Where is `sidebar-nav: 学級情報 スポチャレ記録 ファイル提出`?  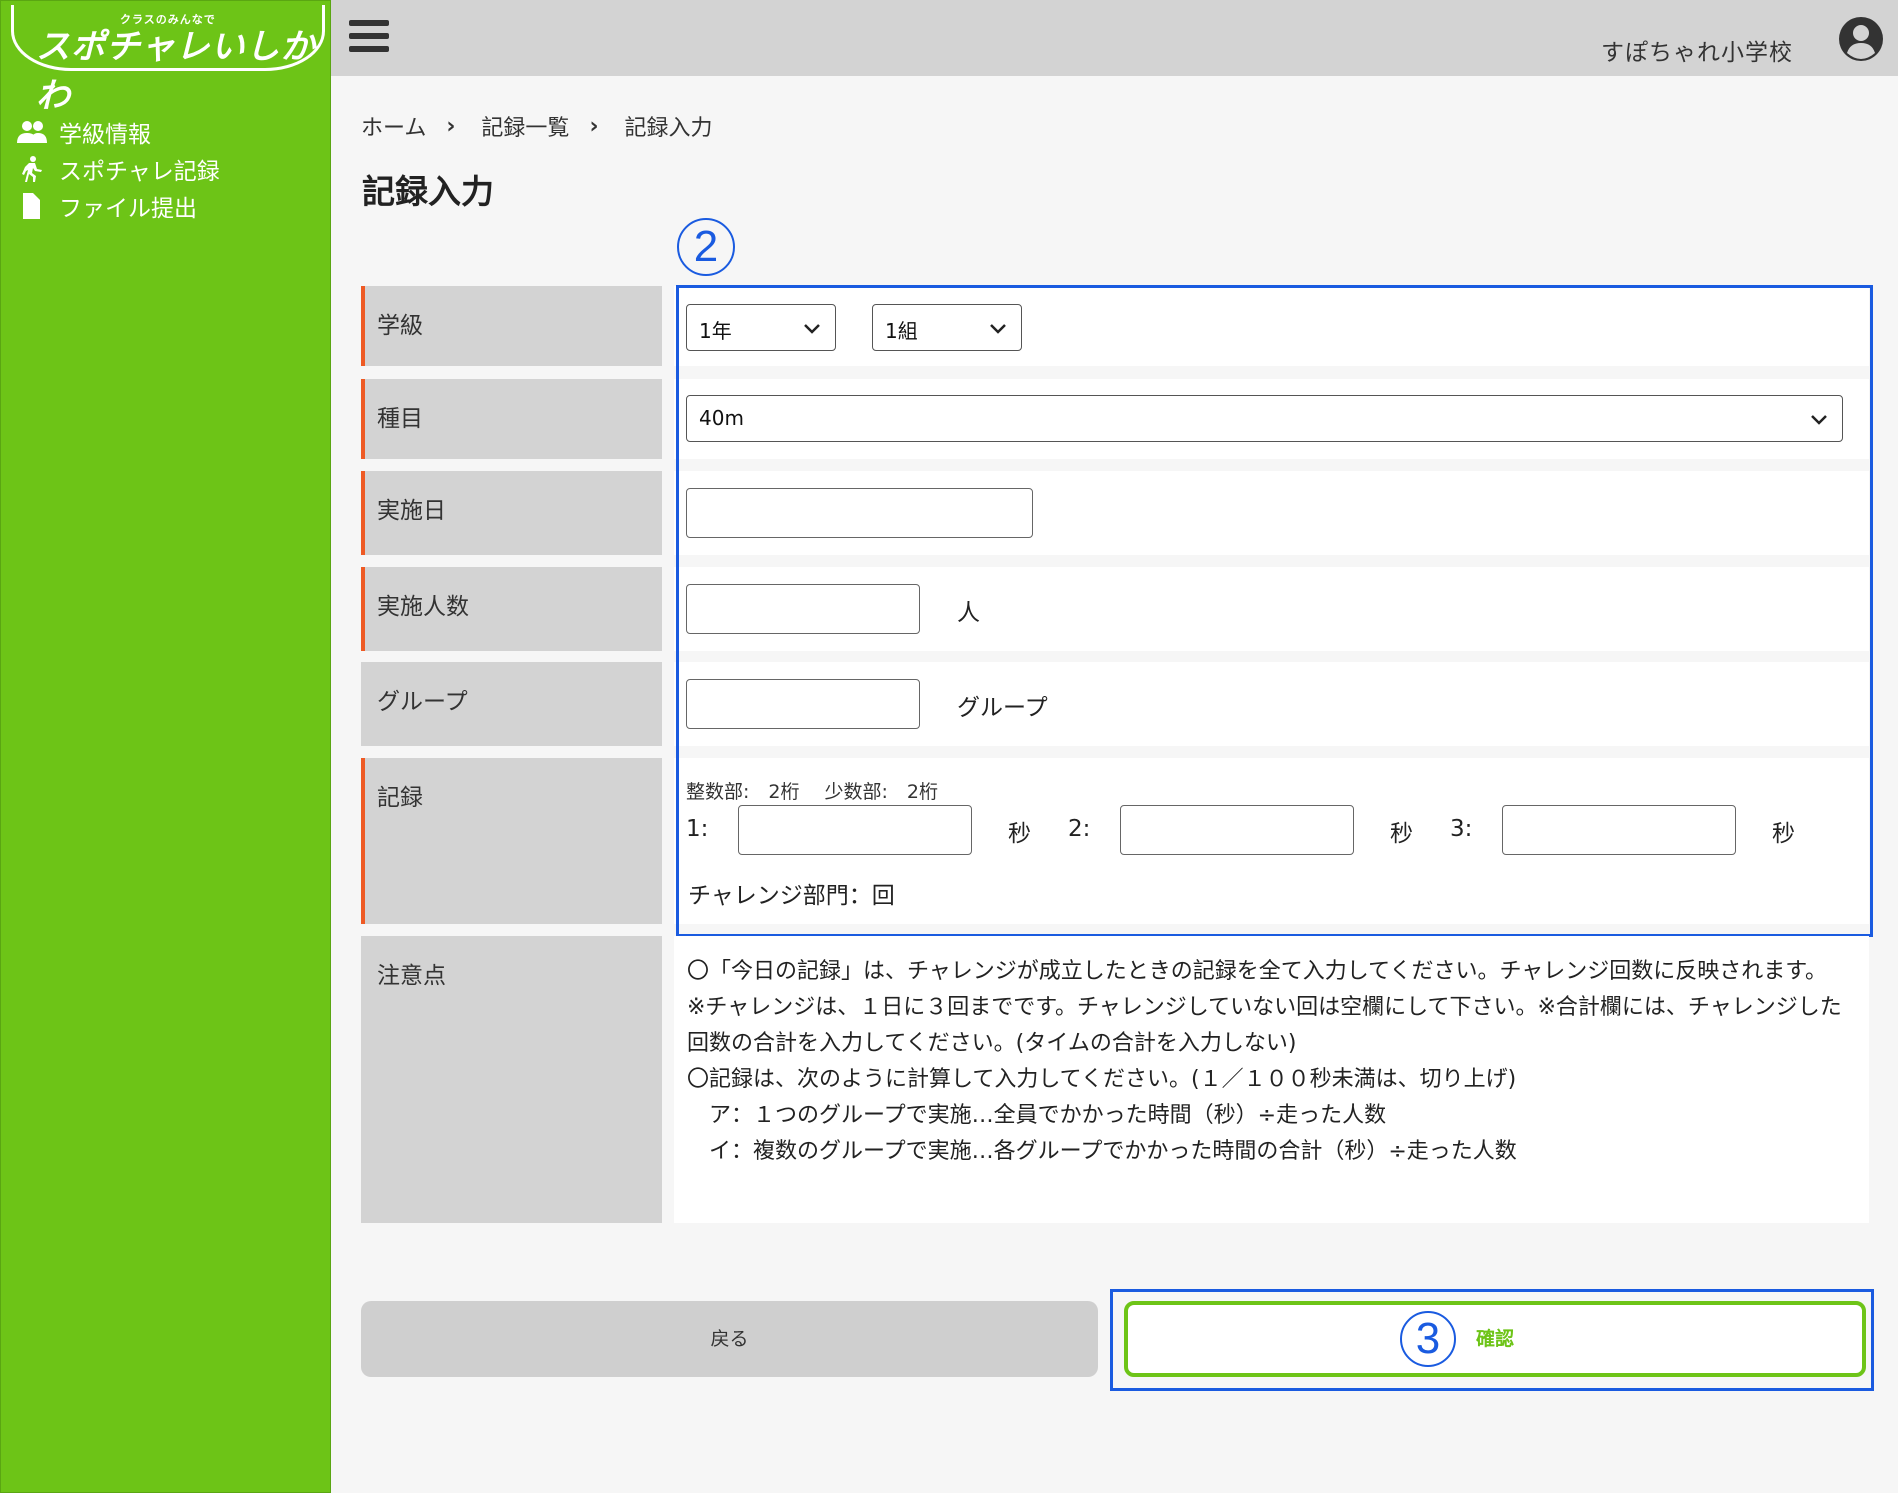
sidebar-nav: 学級情報 スポチャレ記録 ファイル提出 is located at coordinates (118, 168).